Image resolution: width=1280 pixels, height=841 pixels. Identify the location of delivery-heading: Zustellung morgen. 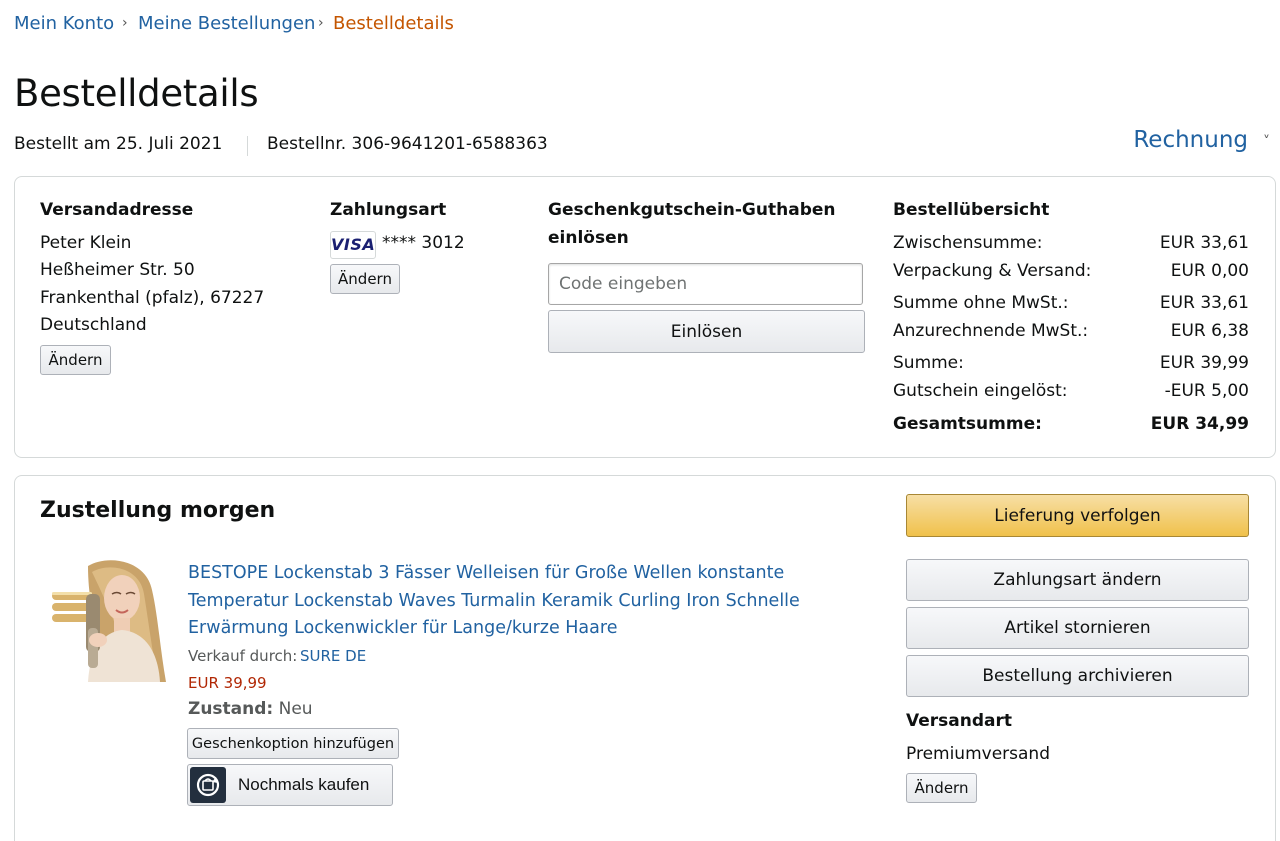
(158, 510).